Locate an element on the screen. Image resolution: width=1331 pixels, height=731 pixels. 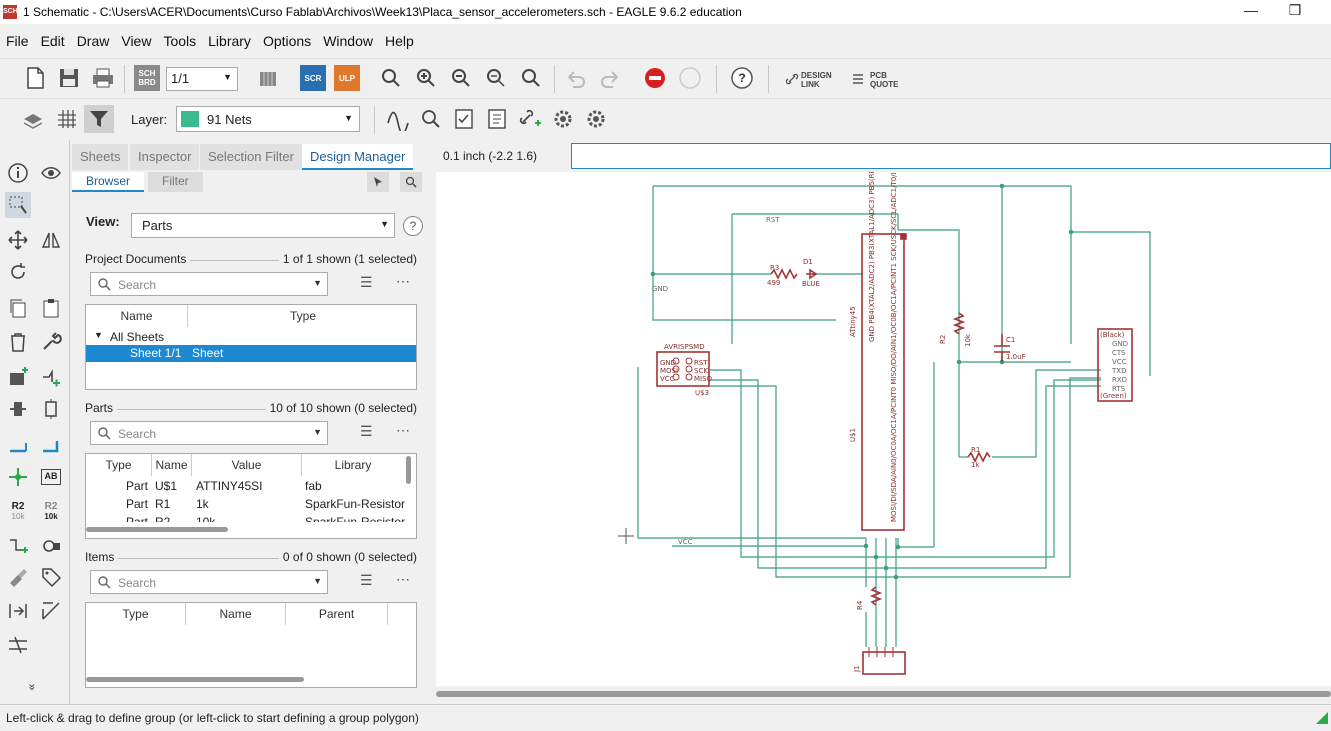
paste-tool is located at coordinates (51, 308).